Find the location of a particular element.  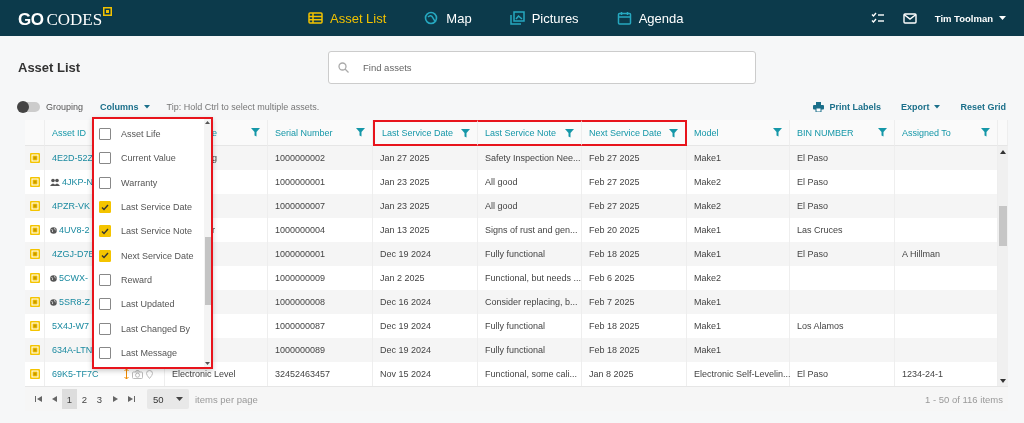

first-page-icon is located at coordinates (38, 399).